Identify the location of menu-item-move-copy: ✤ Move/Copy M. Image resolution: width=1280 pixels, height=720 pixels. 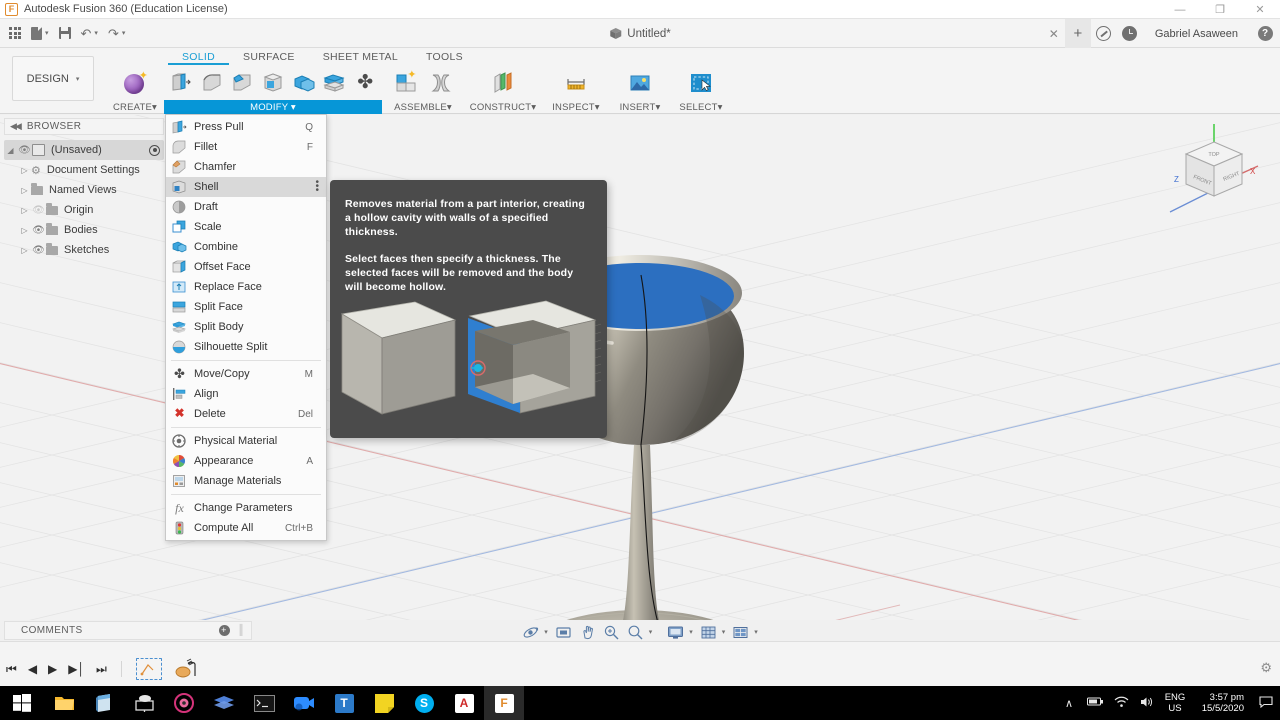
(246, 374).